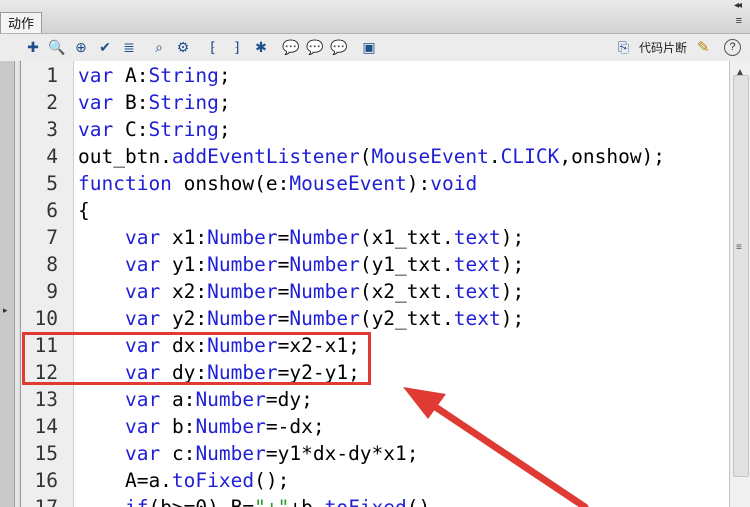 The width and height of the screenshot is (750, 507). I want to click on code-line: 15 var c:Number=y1*dx-dy*x1;, so click(375, 453).